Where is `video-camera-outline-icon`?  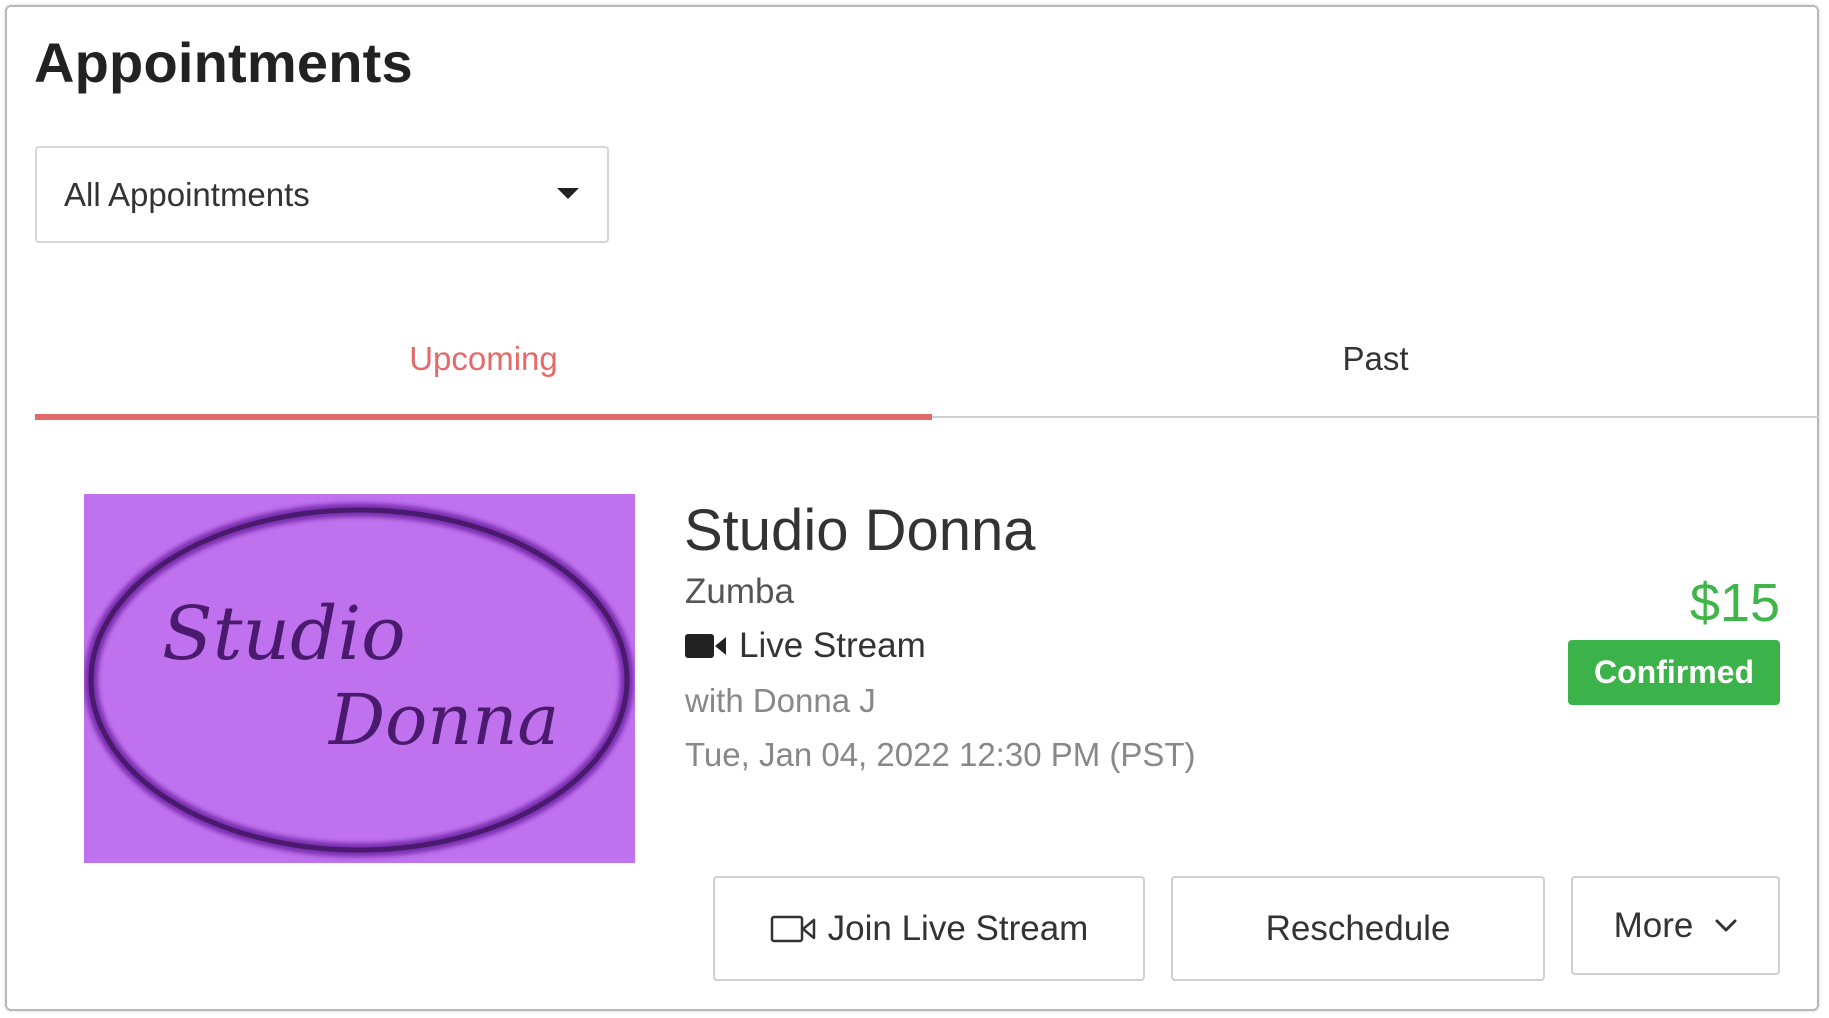 video-camera-outline-icon is located at coordinates (792, 928).